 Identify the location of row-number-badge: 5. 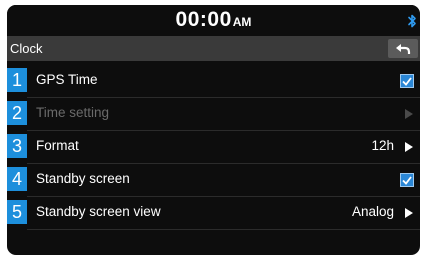
(17, 212).